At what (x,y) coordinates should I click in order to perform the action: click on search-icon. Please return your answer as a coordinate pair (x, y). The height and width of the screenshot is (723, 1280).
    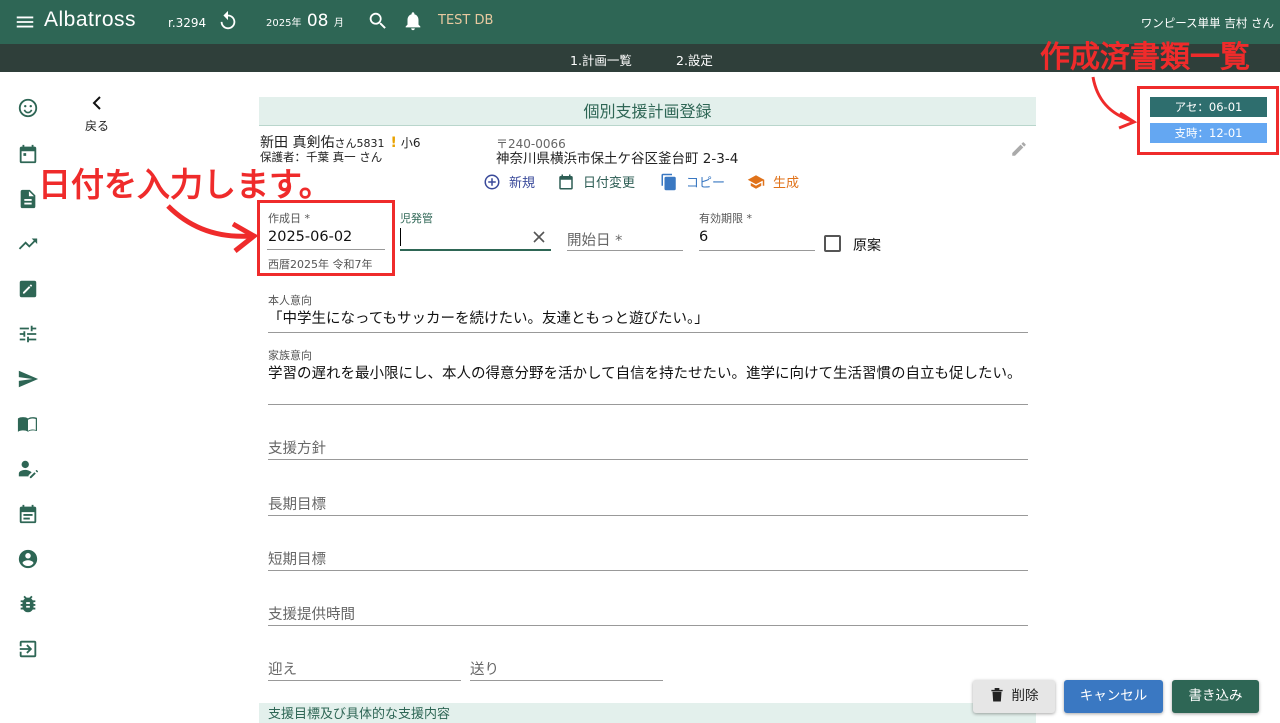
    Looking at the image, I should click on (378, 21).